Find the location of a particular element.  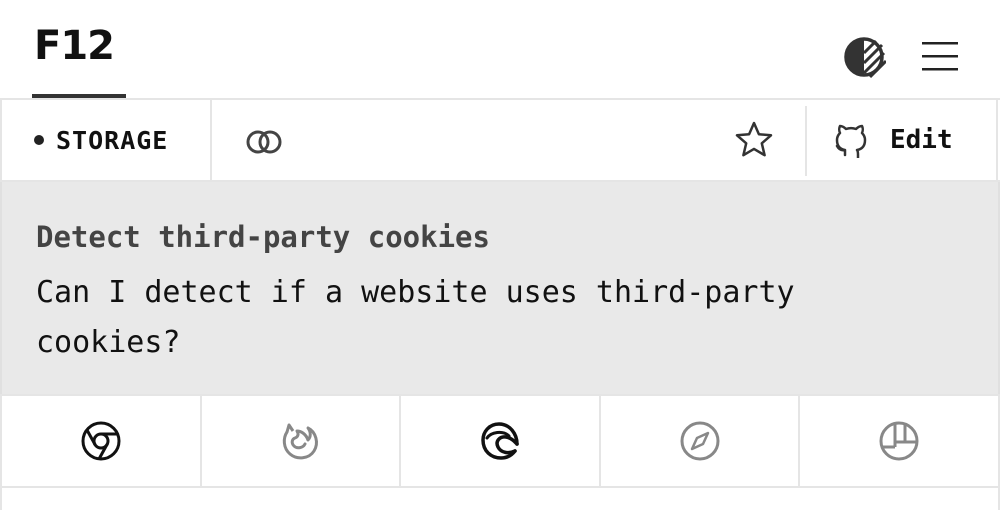

browser-firefox is located at coordinates (302, 441).